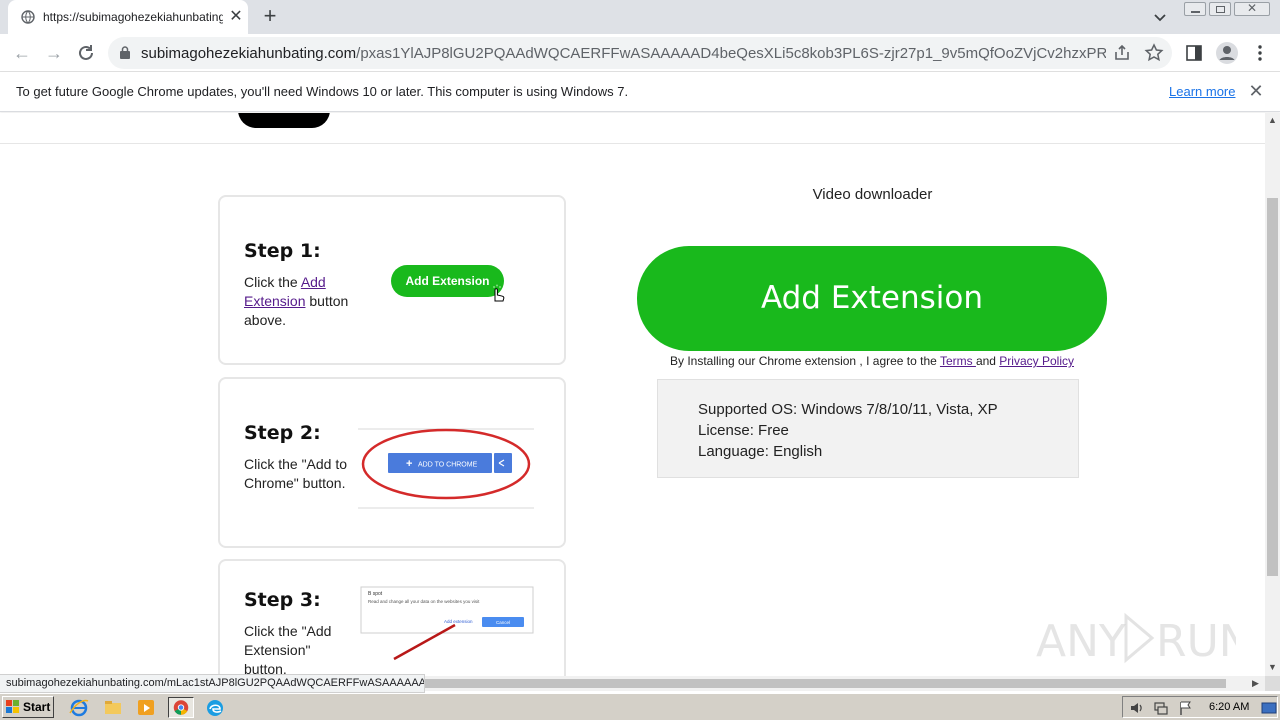  What do you see at coordinates (12, 706) in the screenshot?
I see `windows-logo-icon` at bounding box center [12, 706].